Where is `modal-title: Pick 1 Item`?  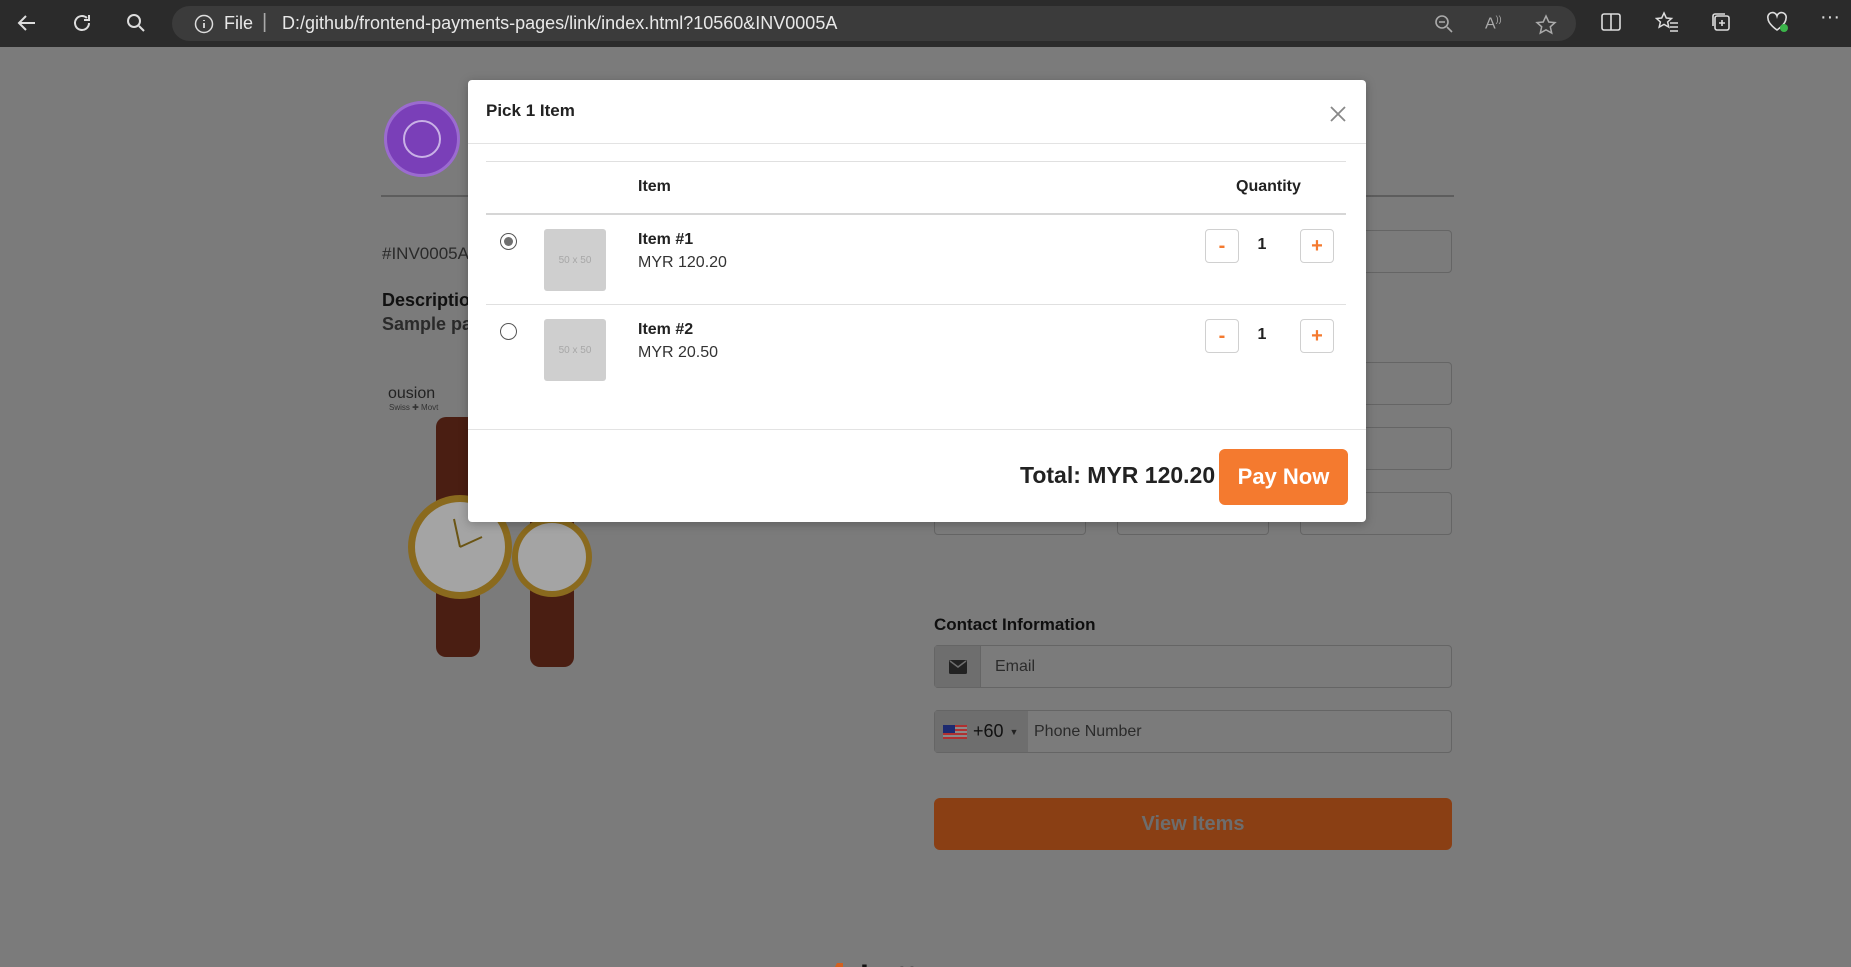
modal-title: Pick 1 Item is located at coordinates (530, 110).